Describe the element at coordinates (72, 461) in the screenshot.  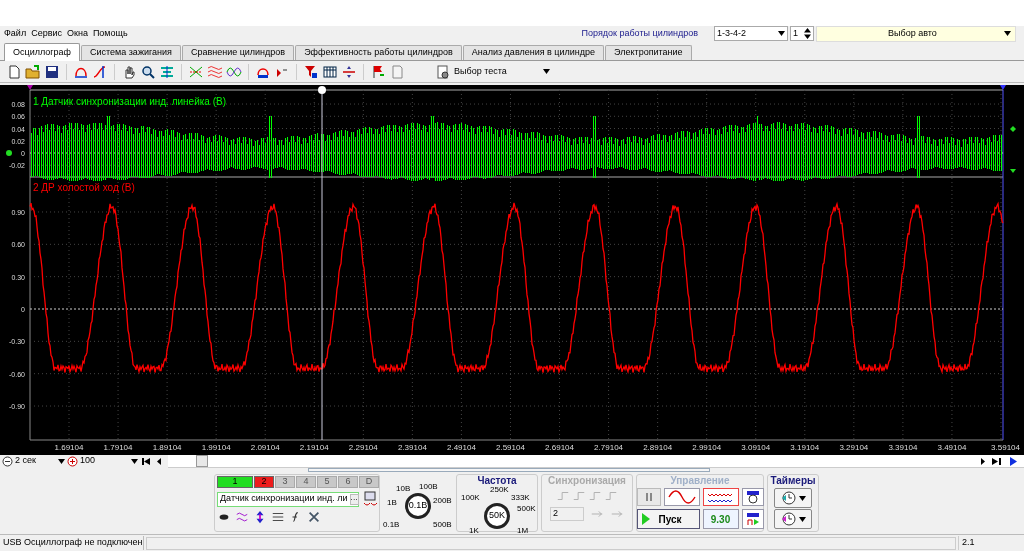
I see `zoom-in-icon` at that location.